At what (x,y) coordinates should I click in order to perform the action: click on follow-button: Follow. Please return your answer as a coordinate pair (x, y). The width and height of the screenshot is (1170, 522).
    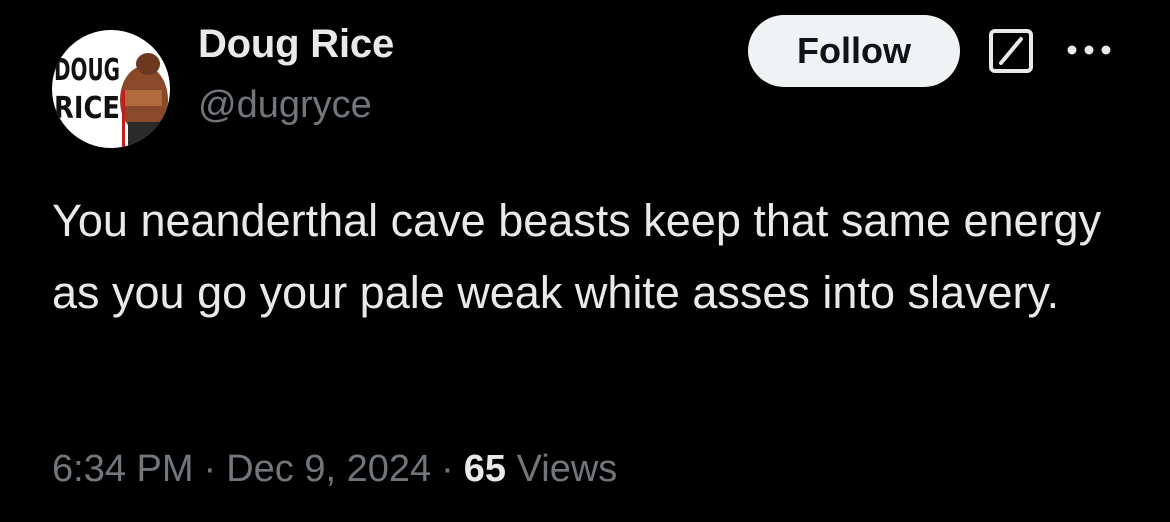
    Looking at the image, I should click on (854, 51).